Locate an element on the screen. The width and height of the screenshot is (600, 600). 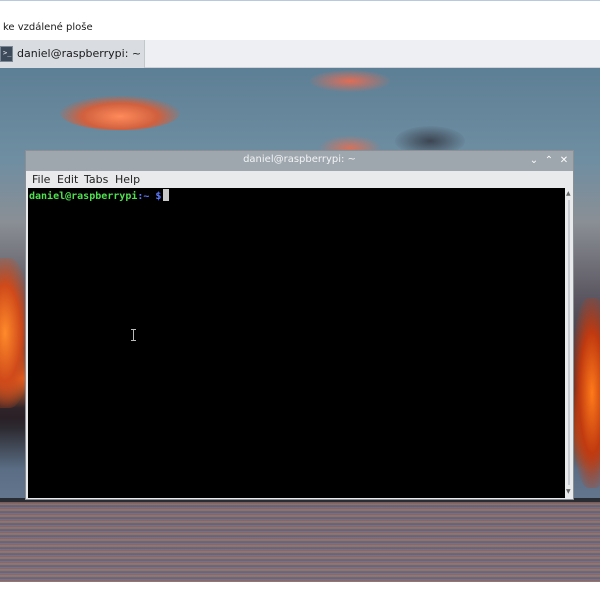
scrollbar-track is located at coordinates (569, 342).